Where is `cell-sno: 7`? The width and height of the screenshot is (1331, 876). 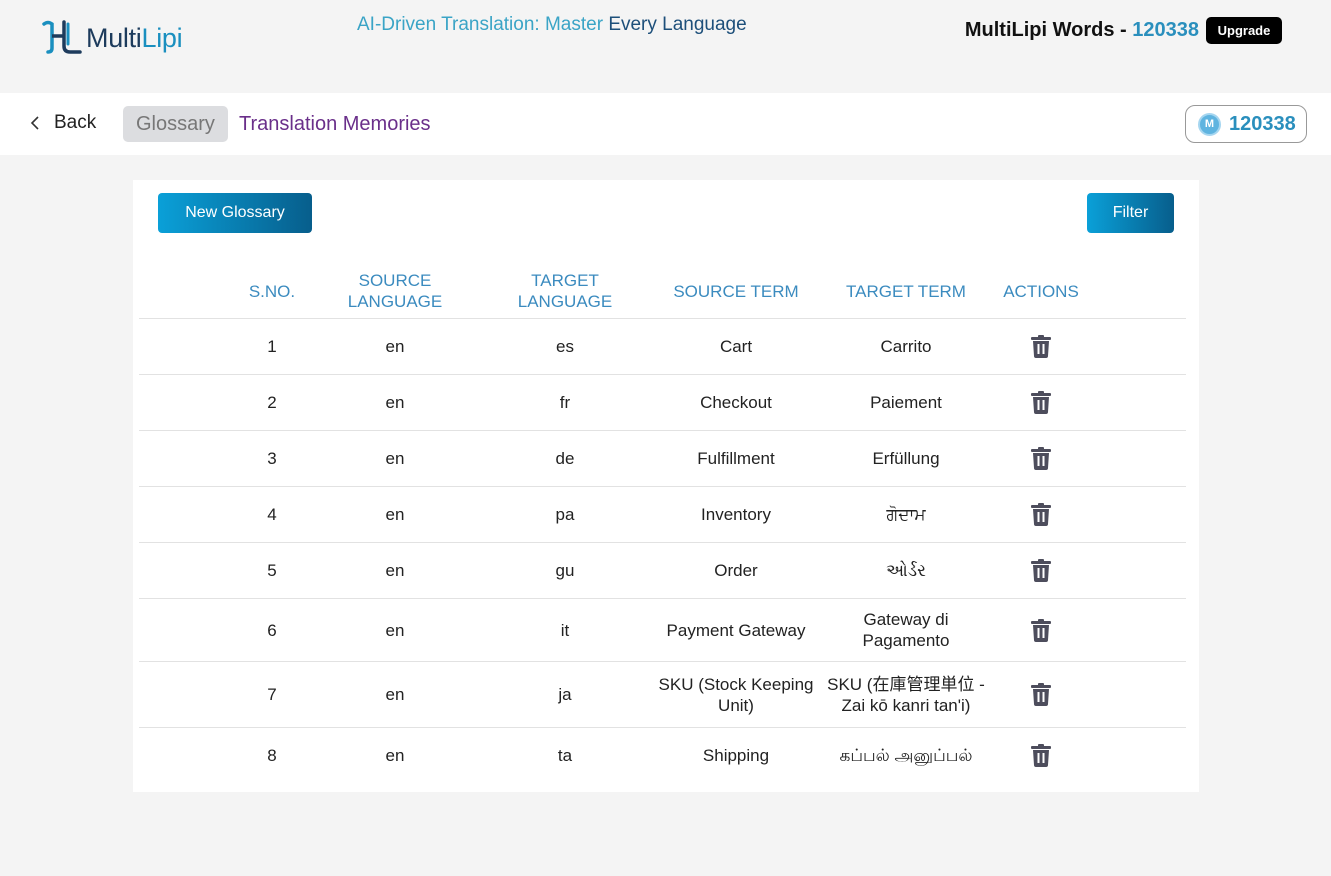
cell-sno: 7 is located at coordinates (272, 694).